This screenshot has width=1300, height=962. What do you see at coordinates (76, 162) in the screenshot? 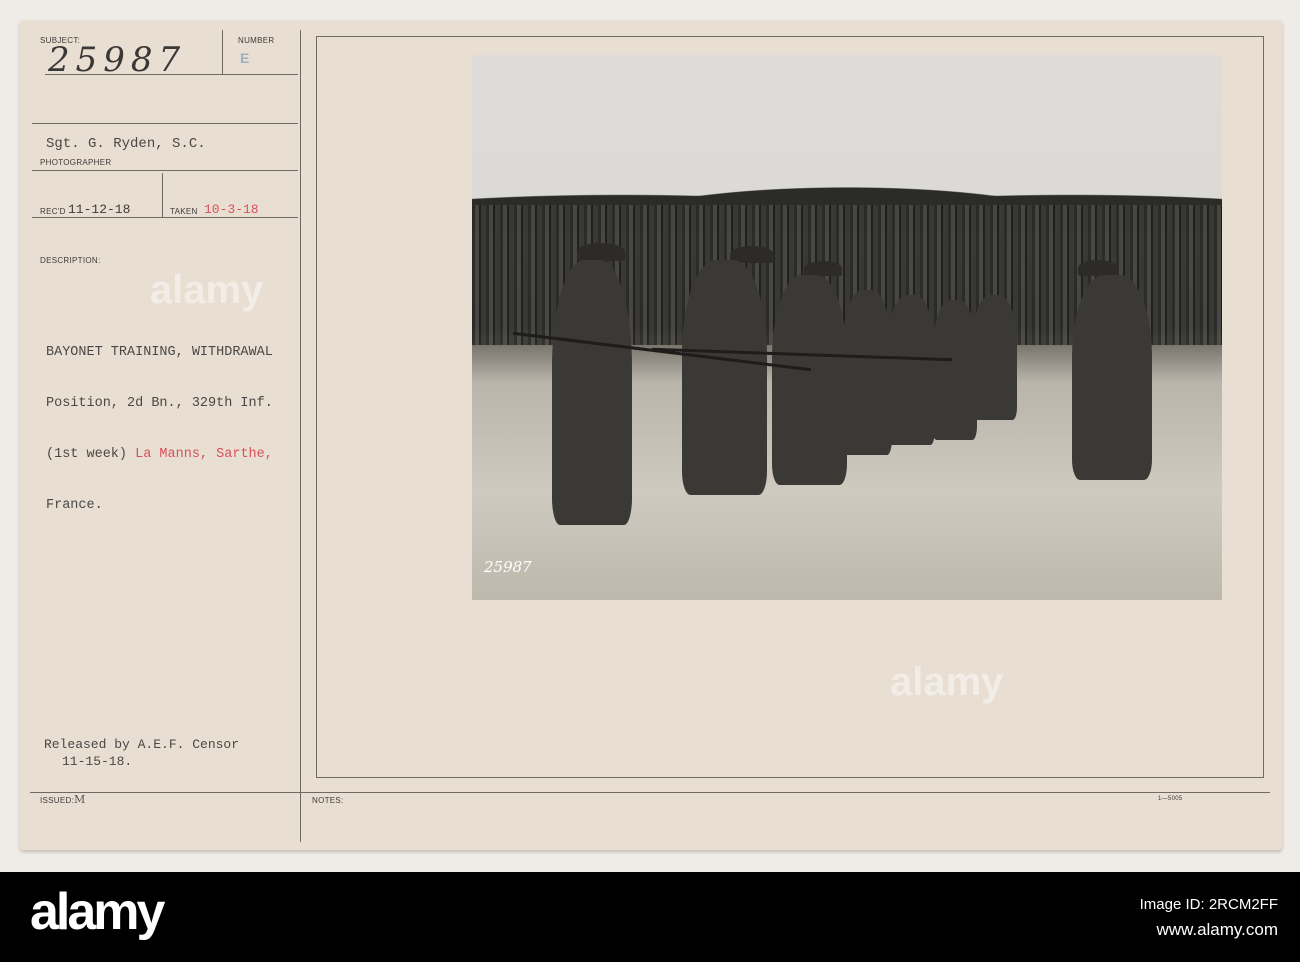
I see `photographer-label: PHOTOGRAPHER` at bounding box center [76, 162].